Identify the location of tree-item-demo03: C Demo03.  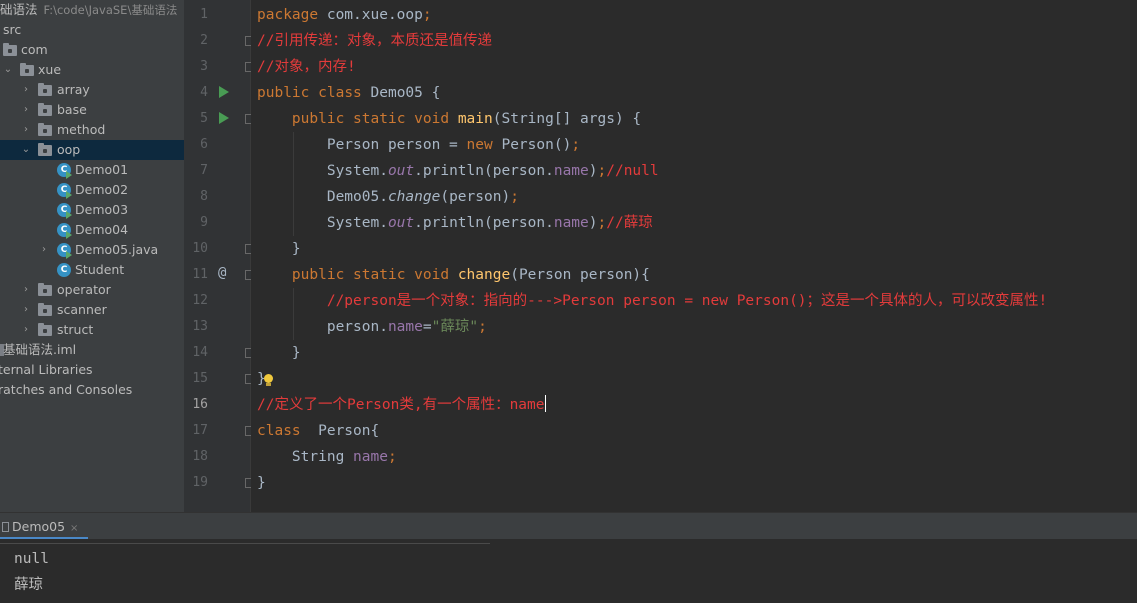
(92, 210).